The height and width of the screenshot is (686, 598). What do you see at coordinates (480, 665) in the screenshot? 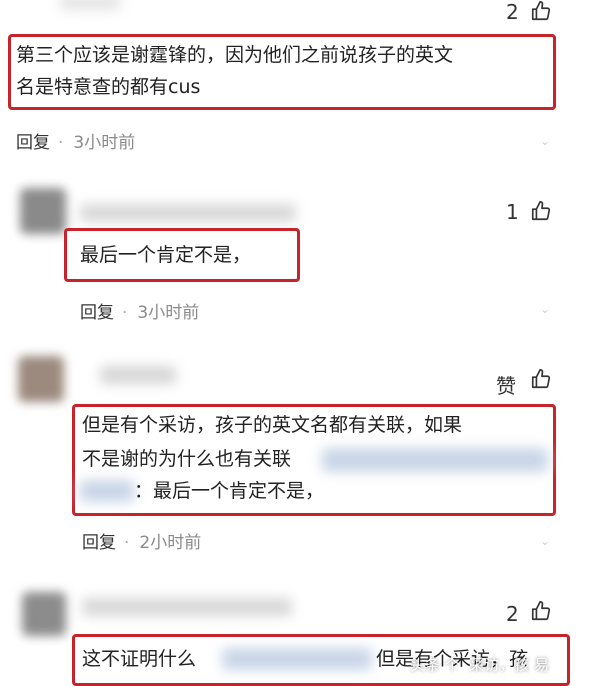
I see `watermark: 头条 个 采访，孩 易` at bounding box center [480, 665].